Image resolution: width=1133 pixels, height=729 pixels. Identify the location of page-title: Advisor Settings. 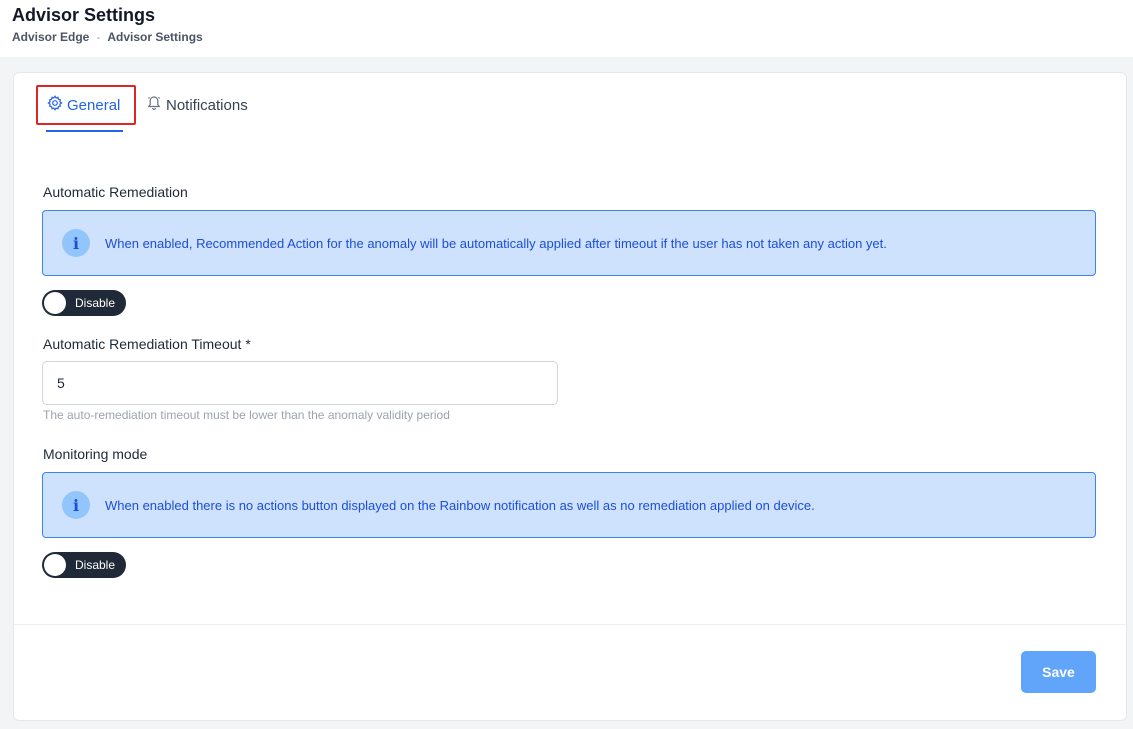
(84, 15).